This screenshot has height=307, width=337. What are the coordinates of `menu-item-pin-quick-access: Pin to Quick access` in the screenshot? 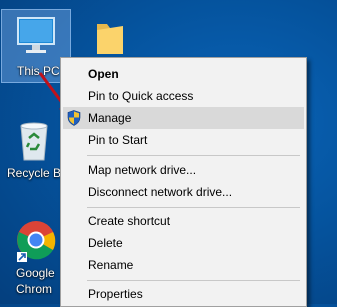 It's located at (183, 96).